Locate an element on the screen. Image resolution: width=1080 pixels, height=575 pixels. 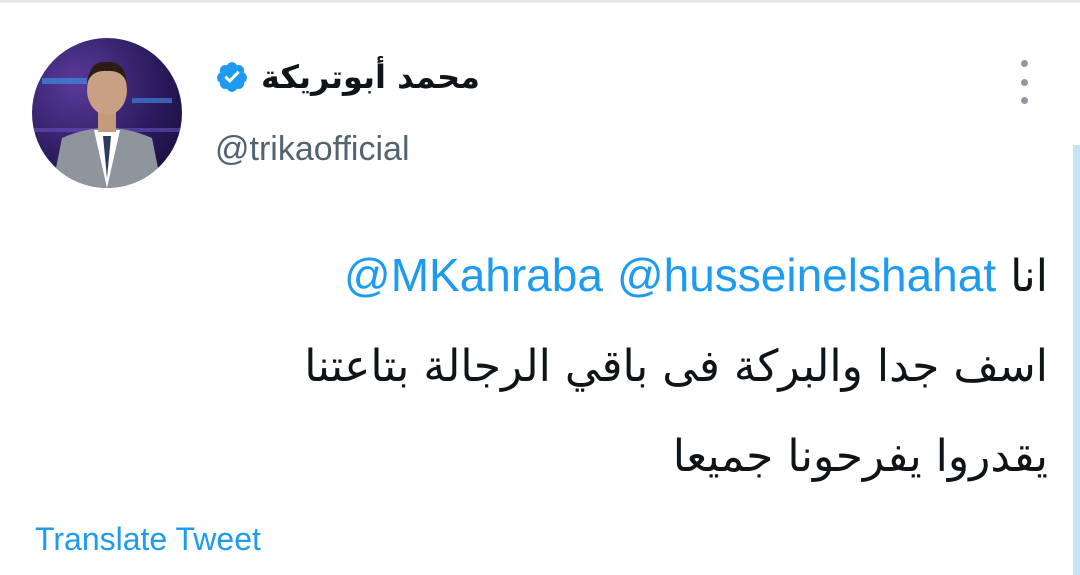
tweet-lead-word: انا is located at coordinates (1029, 276).